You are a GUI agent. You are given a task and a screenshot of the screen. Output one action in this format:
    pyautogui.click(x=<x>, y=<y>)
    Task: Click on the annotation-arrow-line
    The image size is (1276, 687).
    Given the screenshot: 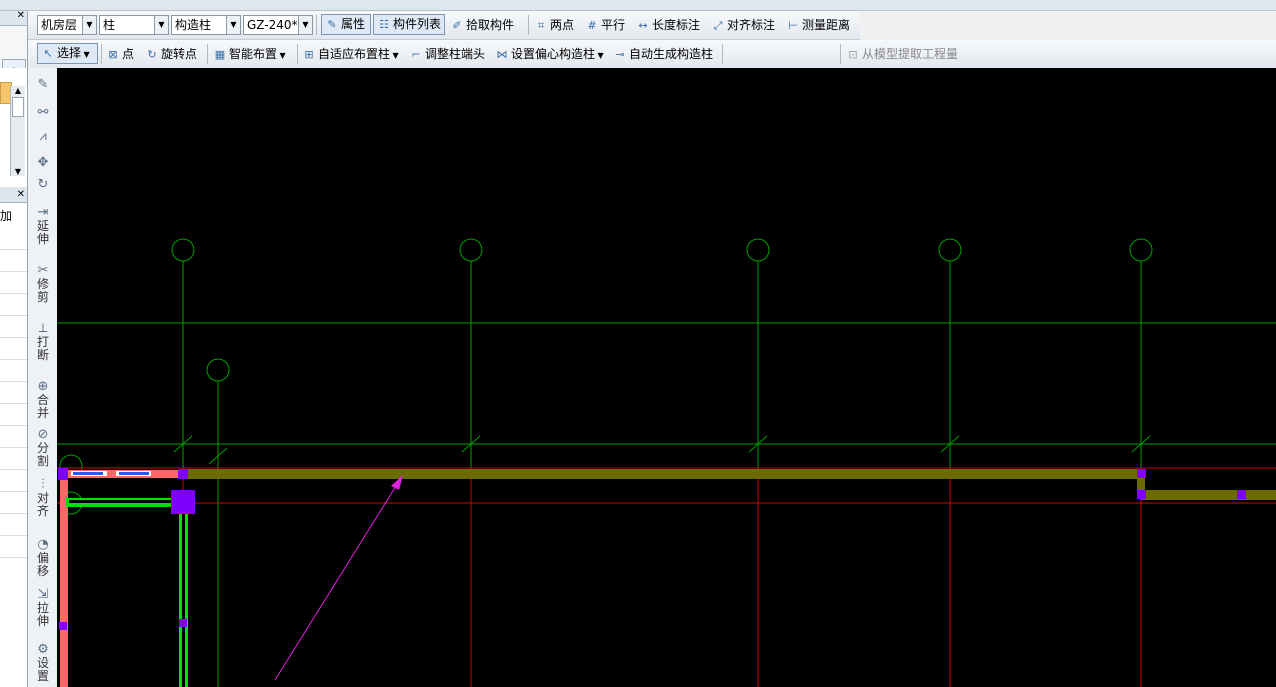 What is the action you would take?
    pyautogui.click(x=338, y=579)
    